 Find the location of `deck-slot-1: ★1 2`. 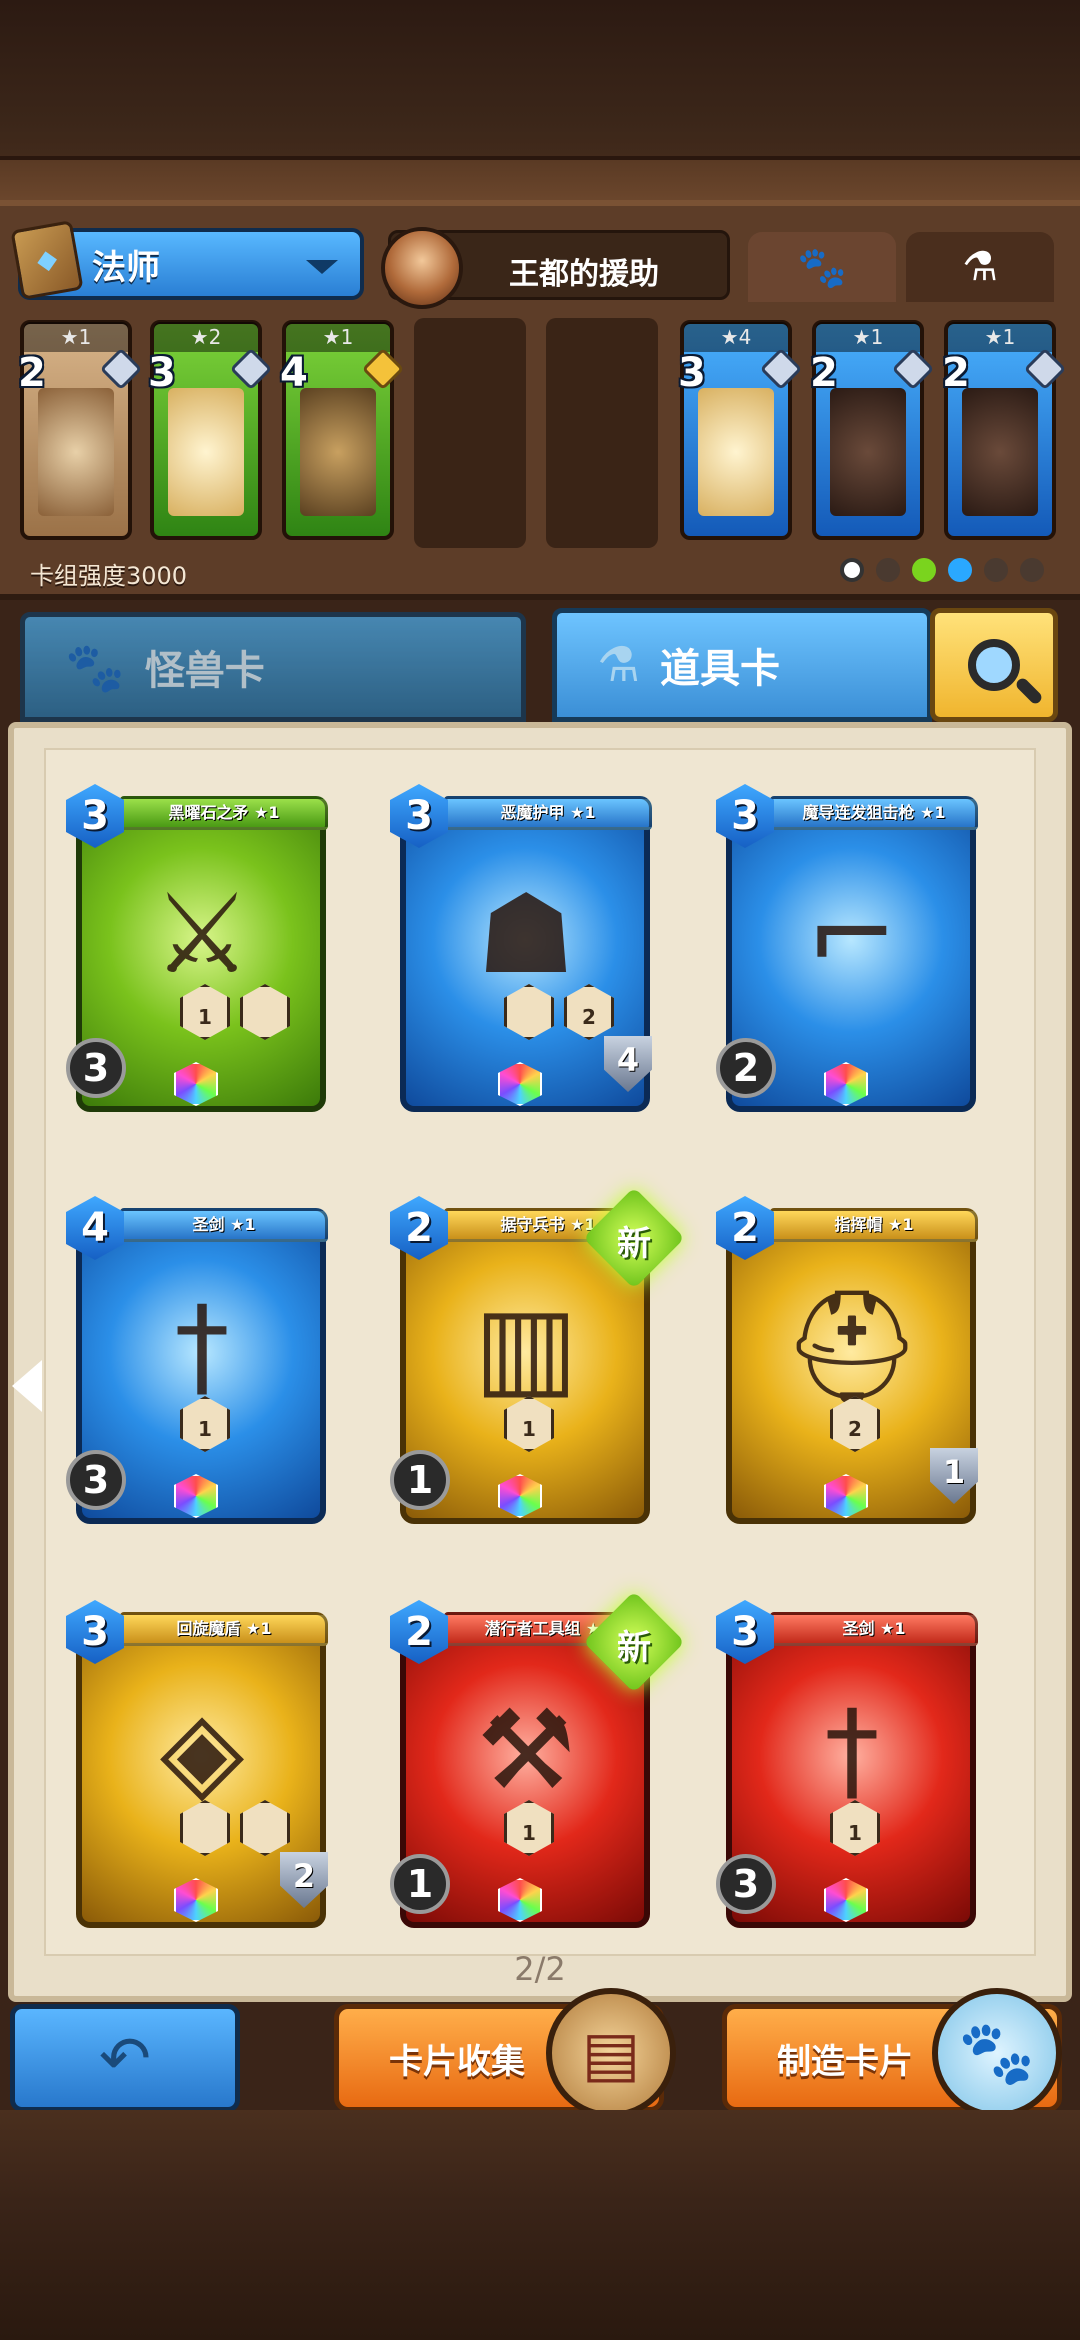

deck-slot-1: ★1 2 is located at coordinates (80, 430).